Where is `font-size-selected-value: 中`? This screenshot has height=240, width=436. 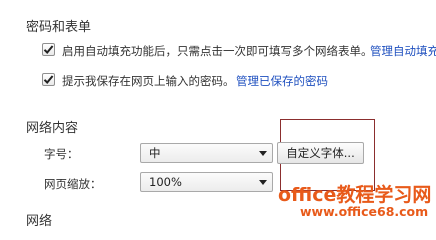 font-size-selected-value: 中 is located at coordinates (155, 153).